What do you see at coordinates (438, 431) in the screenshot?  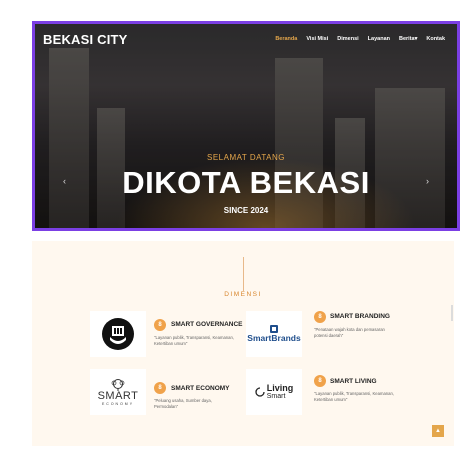 I see `back-to-top-button: ▲` at bounding box center [438, 431].